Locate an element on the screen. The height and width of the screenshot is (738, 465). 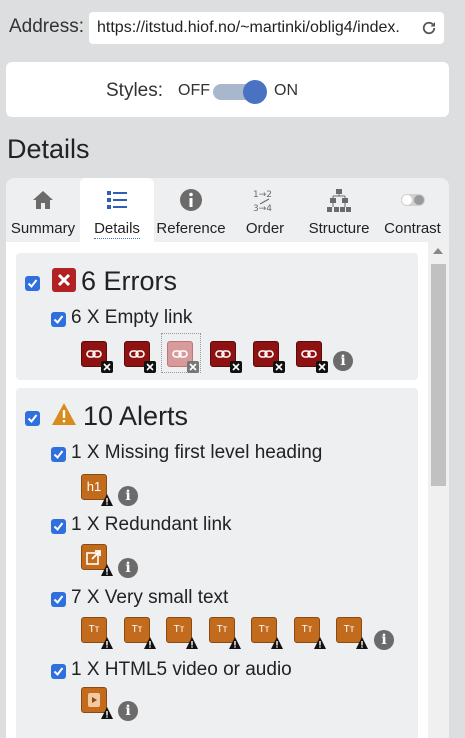
styles-panel: Styles: OFF ON is located at coordinates (227, 89).